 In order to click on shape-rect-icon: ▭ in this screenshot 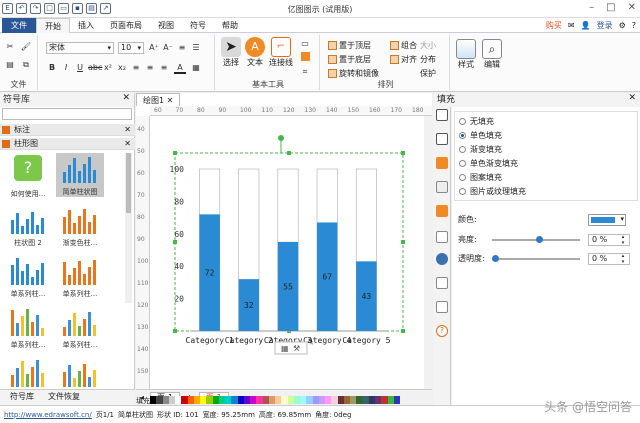, I will do `click(305, 44)`.